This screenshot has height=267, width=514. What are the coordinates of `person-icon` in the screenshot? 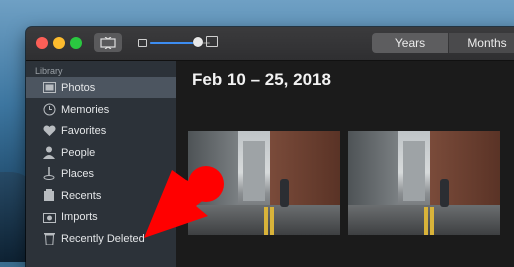 It's located at (49, 153).